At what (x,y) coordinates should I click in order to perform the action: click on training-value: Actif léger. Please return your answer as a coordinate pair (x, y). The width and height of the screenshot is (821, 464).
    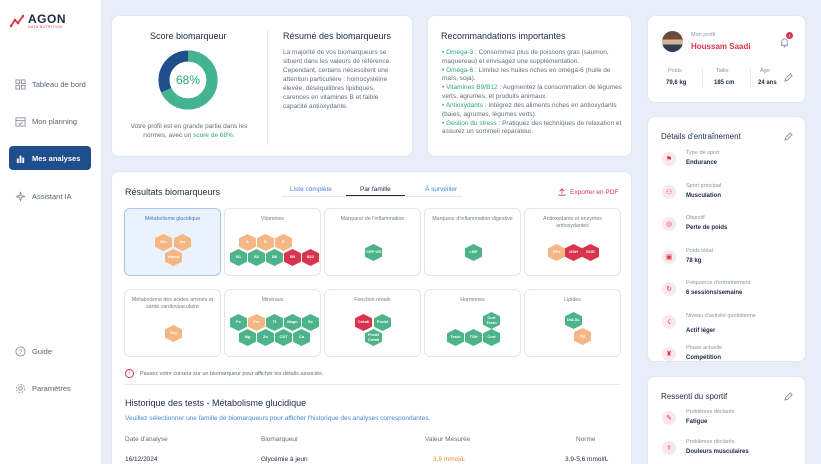
    Looking at the image, I should click on (701, 330).